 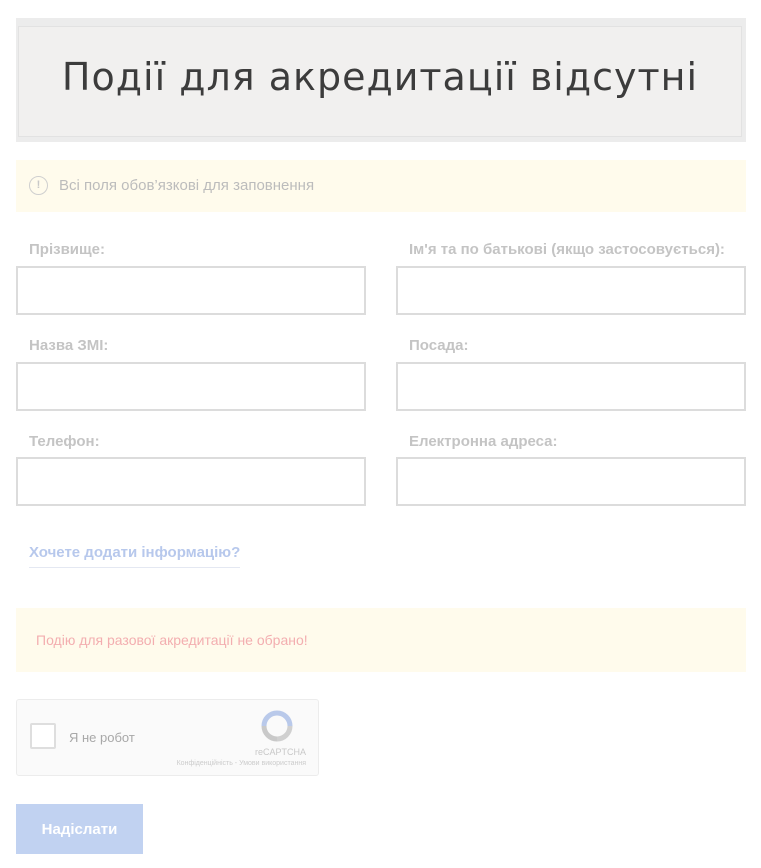 I want to click on media-name-label: Назва ЗМІ:, so click(x=69, y=345).